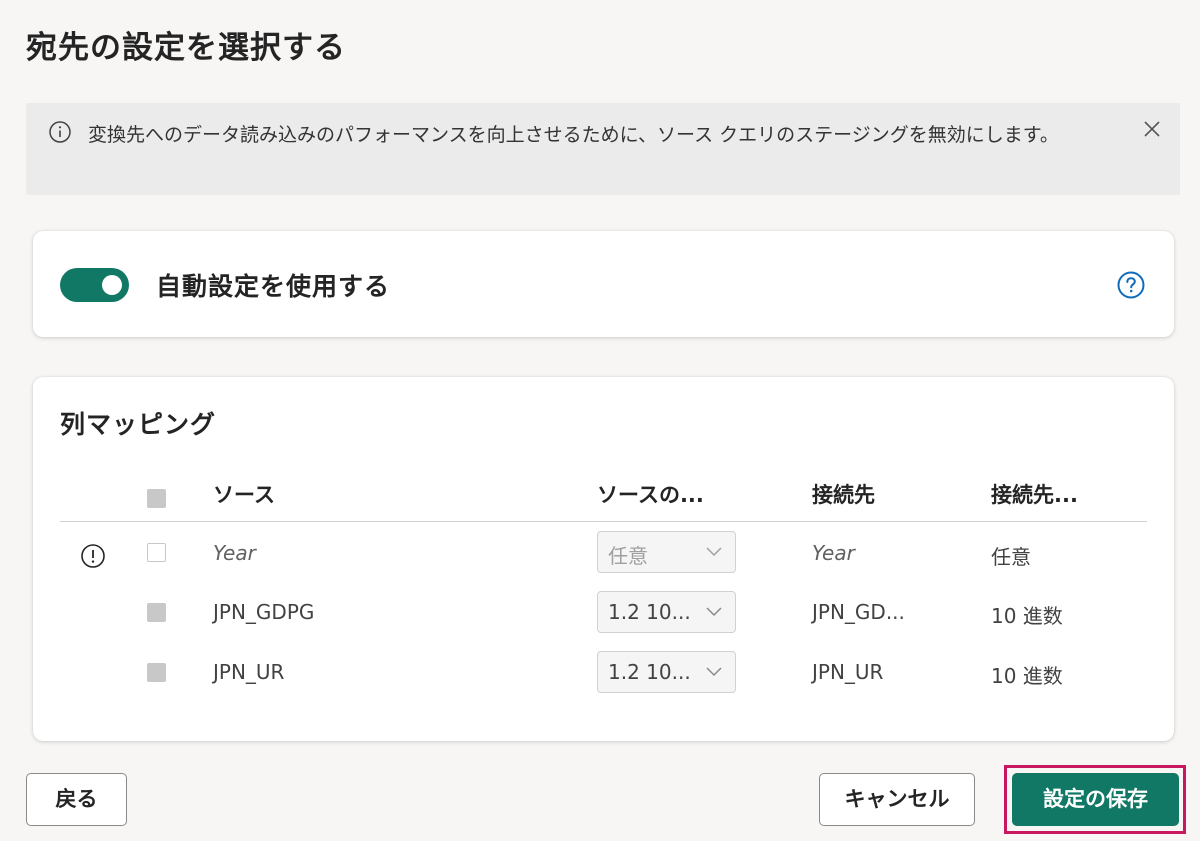  I want to click on auto-settings-toggle, so click(94, 285).